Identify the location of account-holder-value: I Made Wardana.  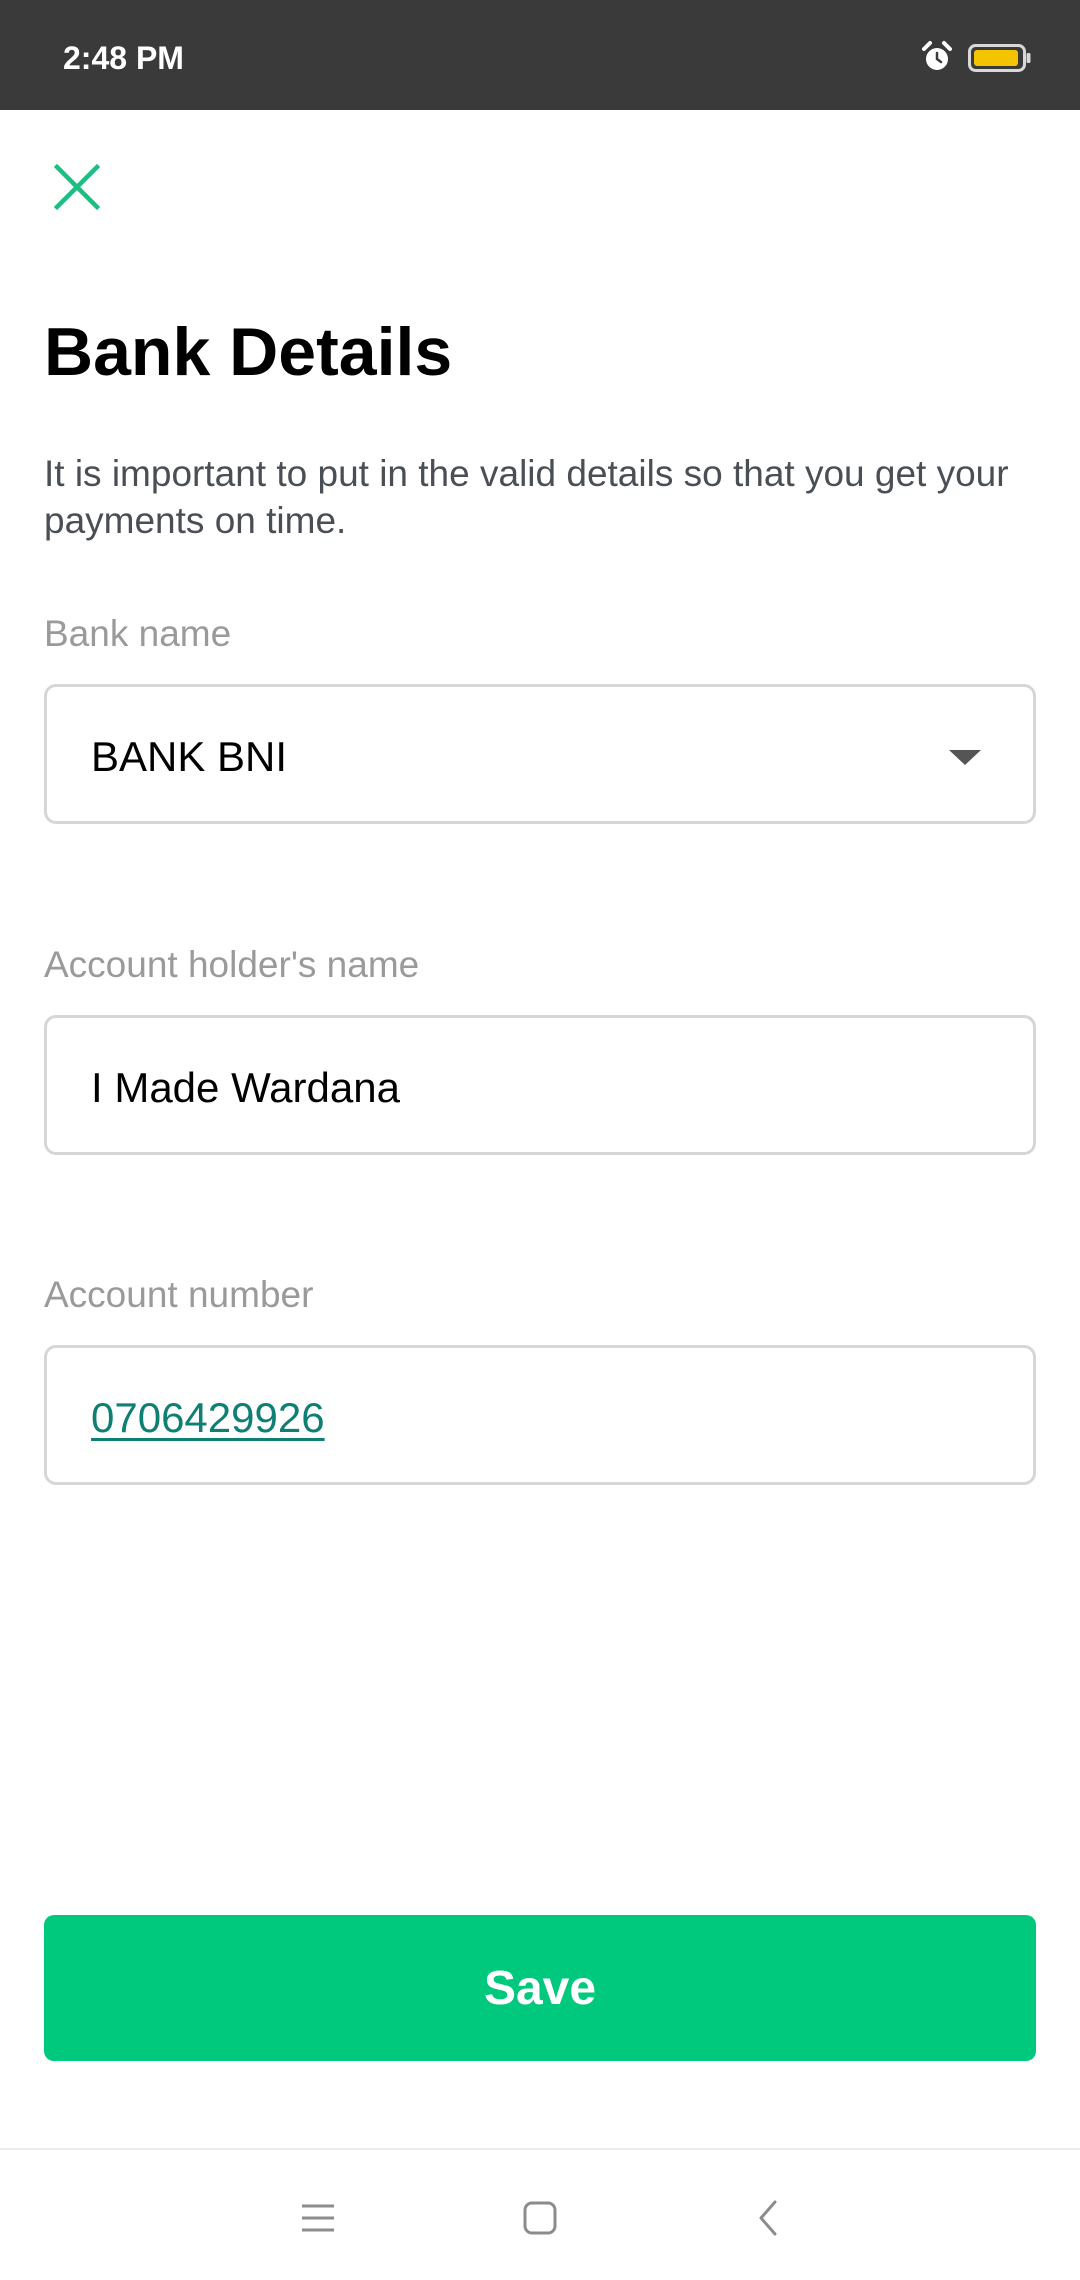
(245, 1087).